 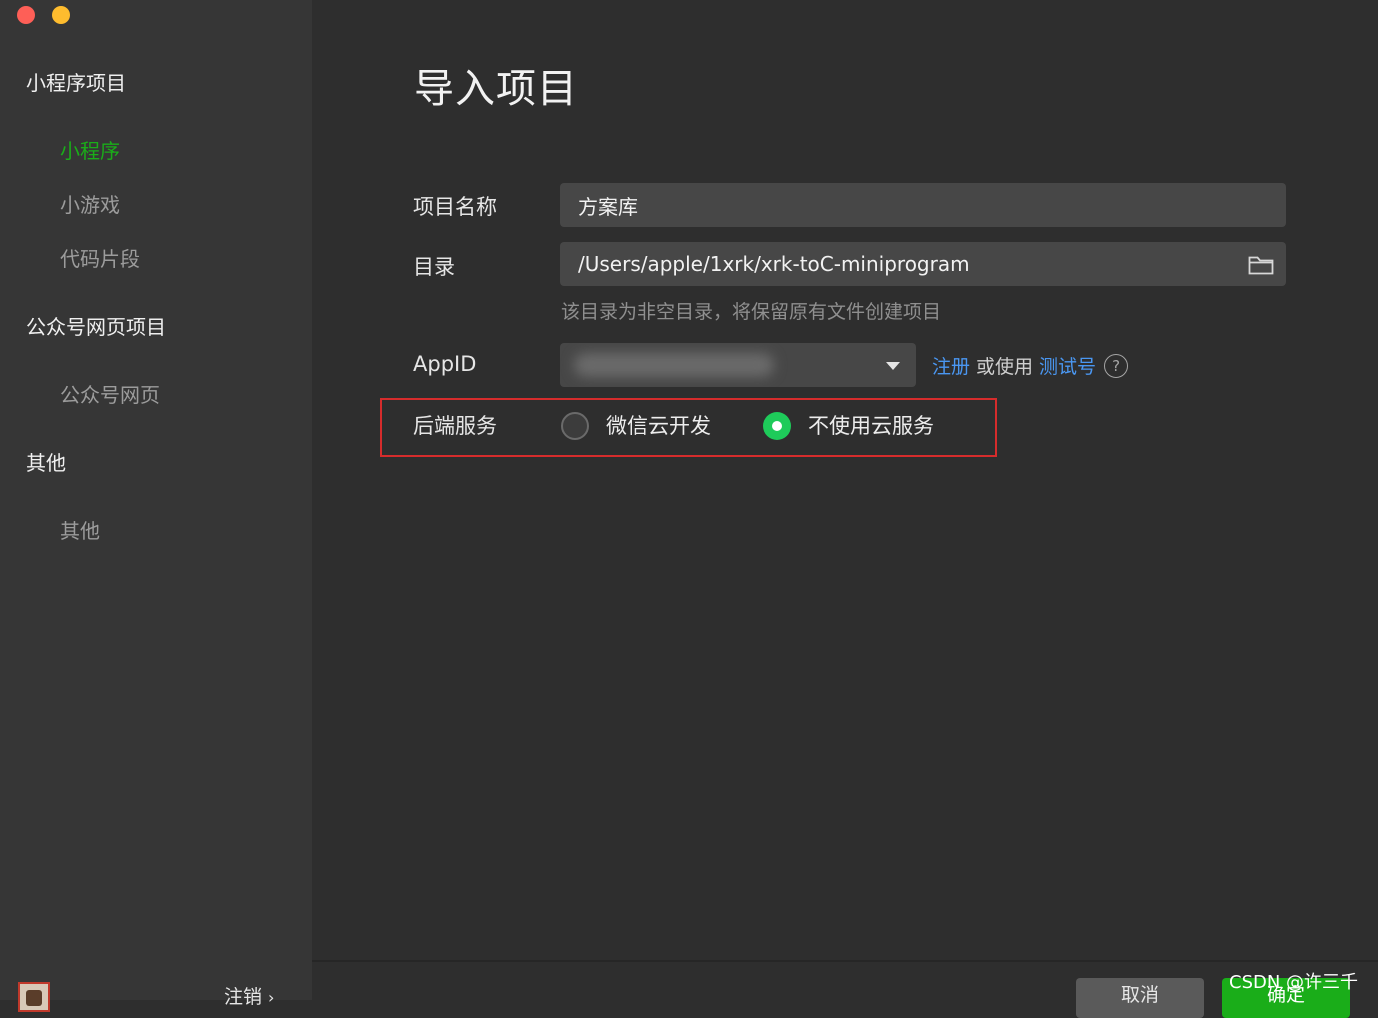 I want to click on logout-button: 注销 ›, so click(x=249, y=995).